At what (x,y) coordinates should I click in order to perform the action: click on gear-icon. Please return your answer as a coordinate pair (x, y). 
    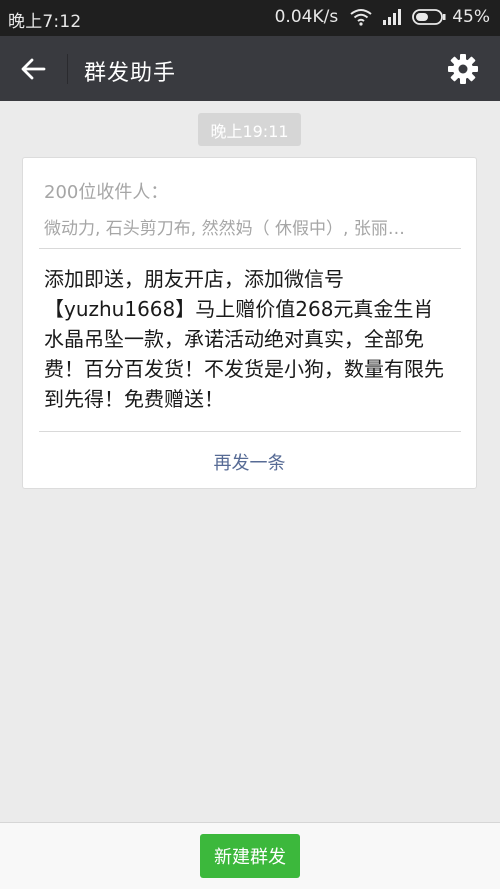
    Looking at the image, I should click on (463, 69).